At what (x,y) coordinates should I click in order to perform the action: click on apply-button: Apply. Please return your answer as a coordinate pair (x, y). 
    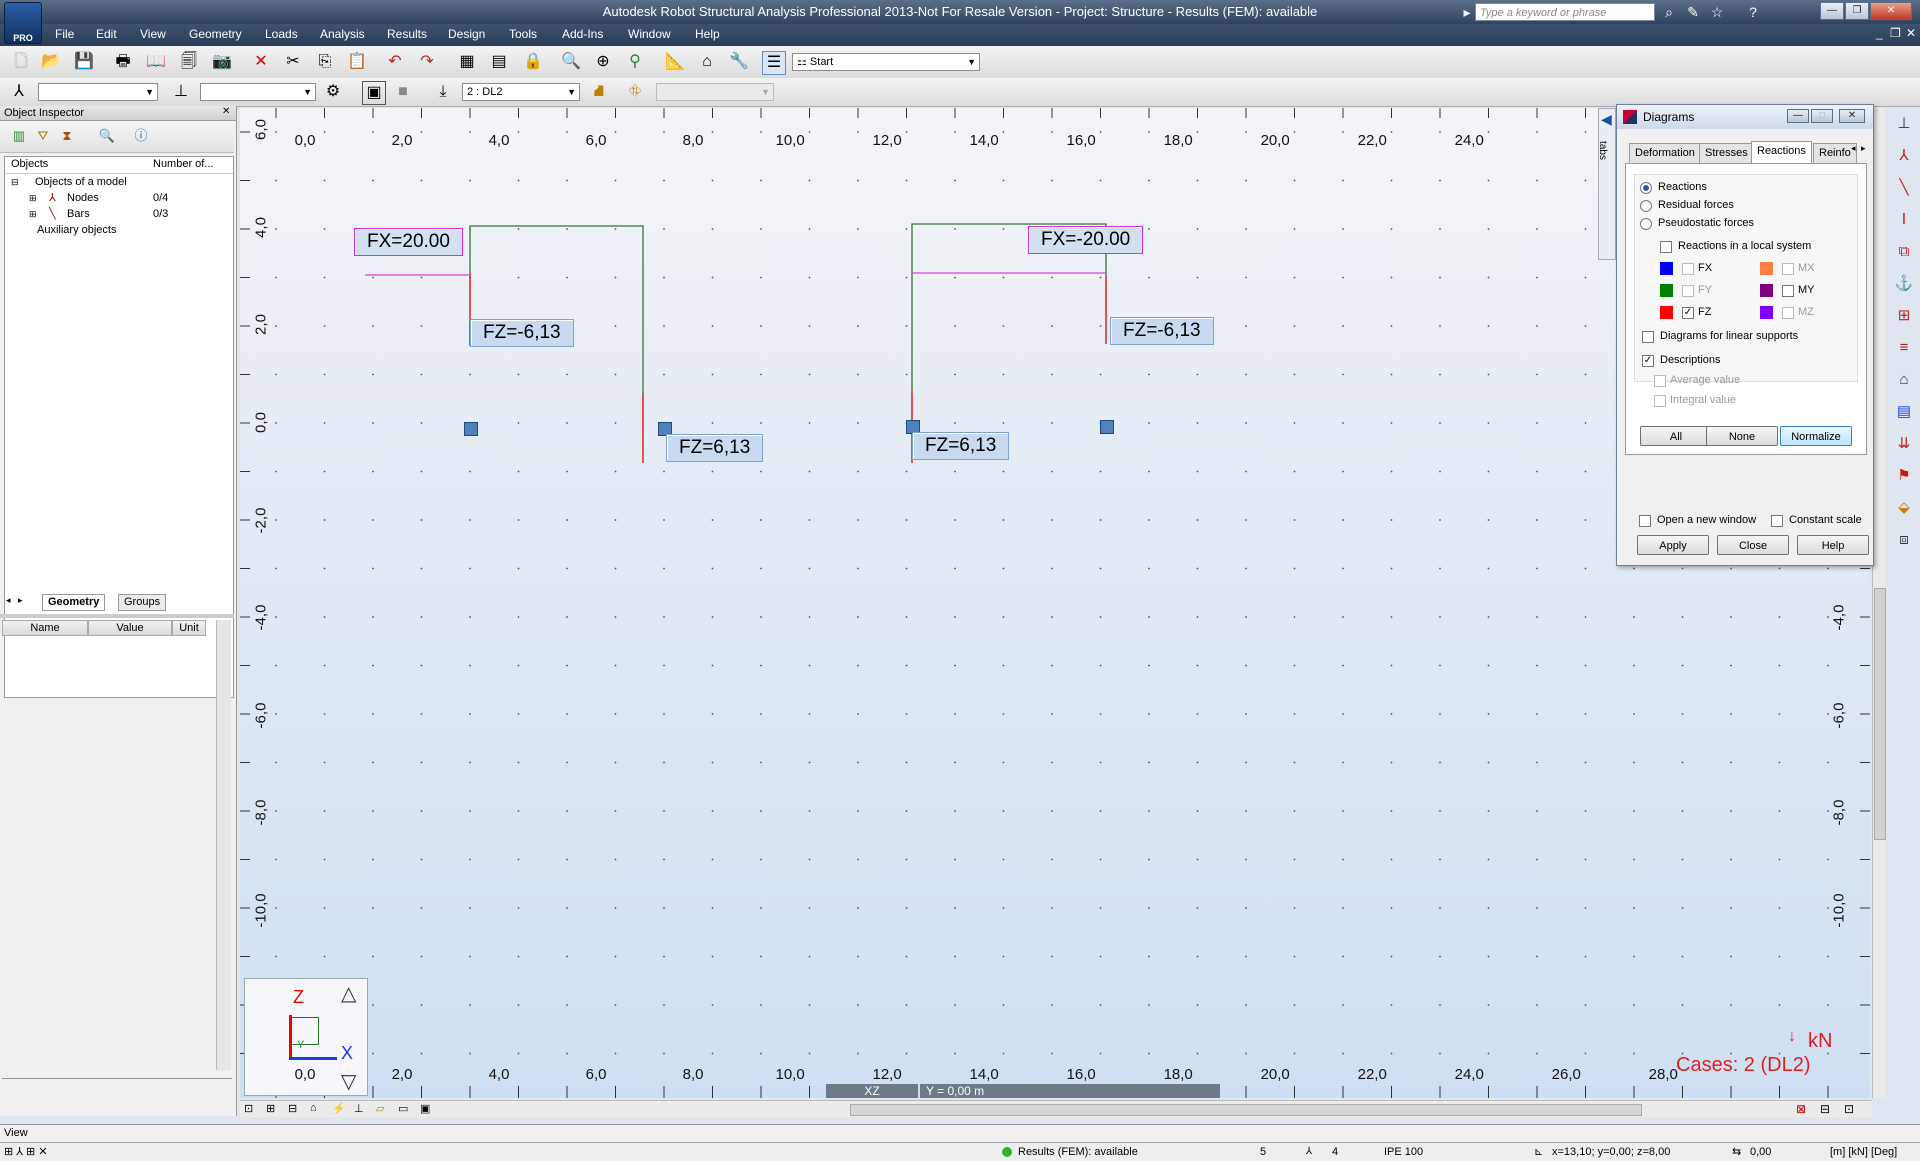
    Looking at the image, I should click on (1673, 545).